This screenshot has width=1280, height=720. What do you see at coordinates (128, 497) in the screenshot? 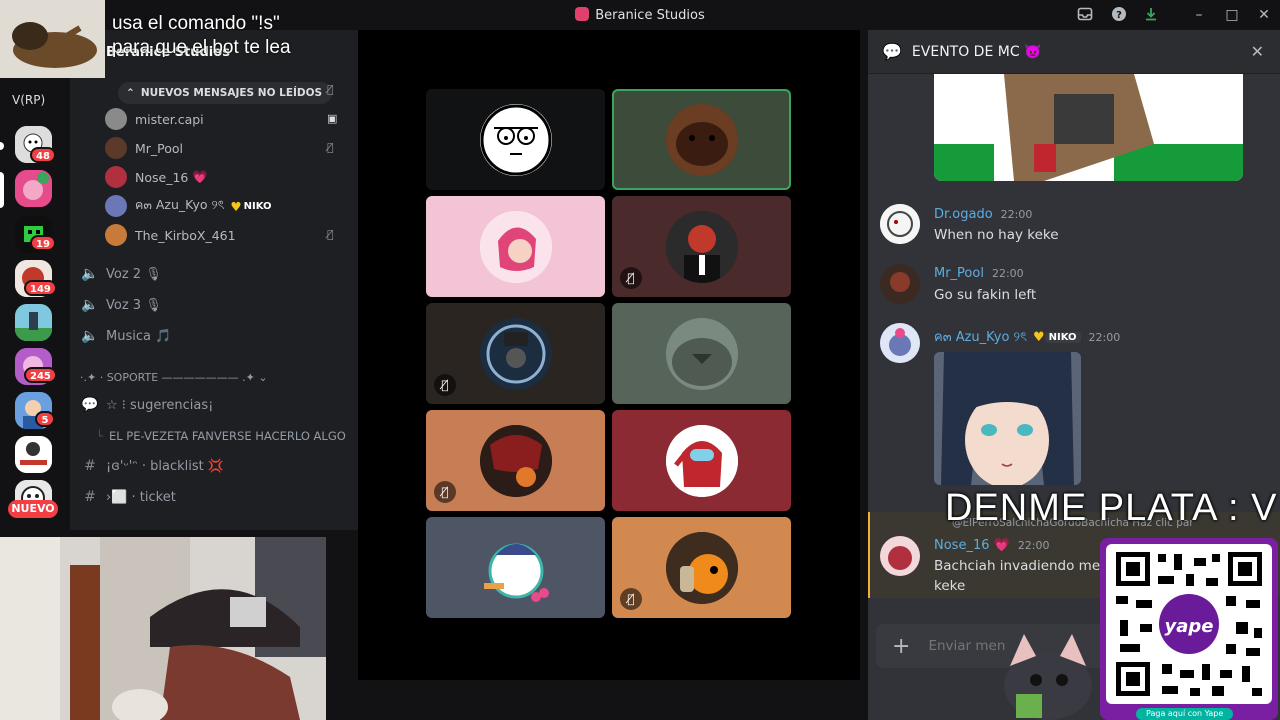
I see `text-channel: # ›⬜ · ticket` at bounding box center [128, 497].